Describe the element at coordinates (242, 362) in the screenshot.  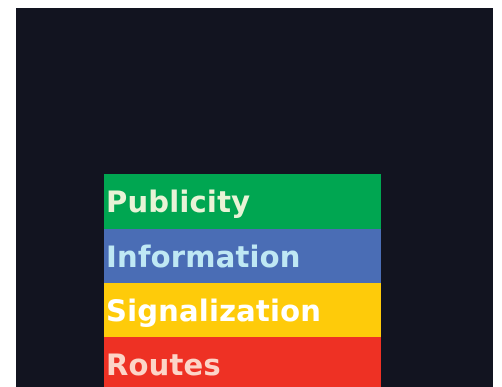
I see `menu-item-routes: Routes` at that location.